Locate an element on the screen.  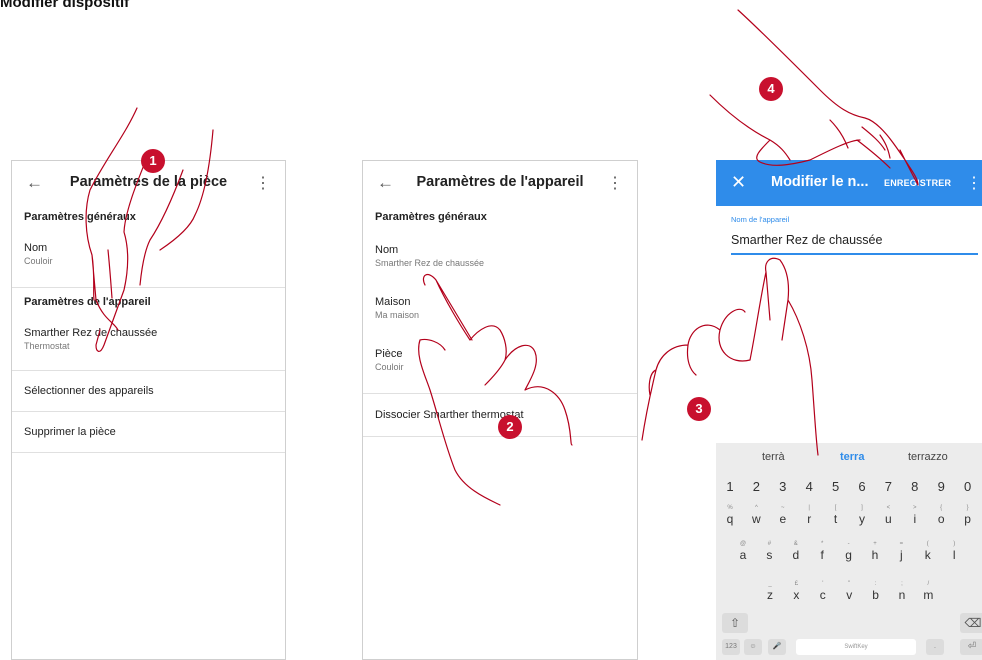
room-item: Pièce Couloir is located at coordinates (500, 368).